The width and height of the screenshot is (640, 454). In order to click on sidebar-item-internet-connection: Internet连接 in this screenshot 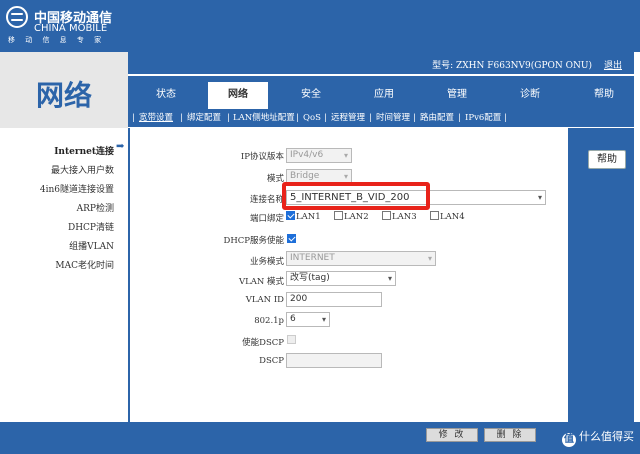, I will do `click(84, 150)`.